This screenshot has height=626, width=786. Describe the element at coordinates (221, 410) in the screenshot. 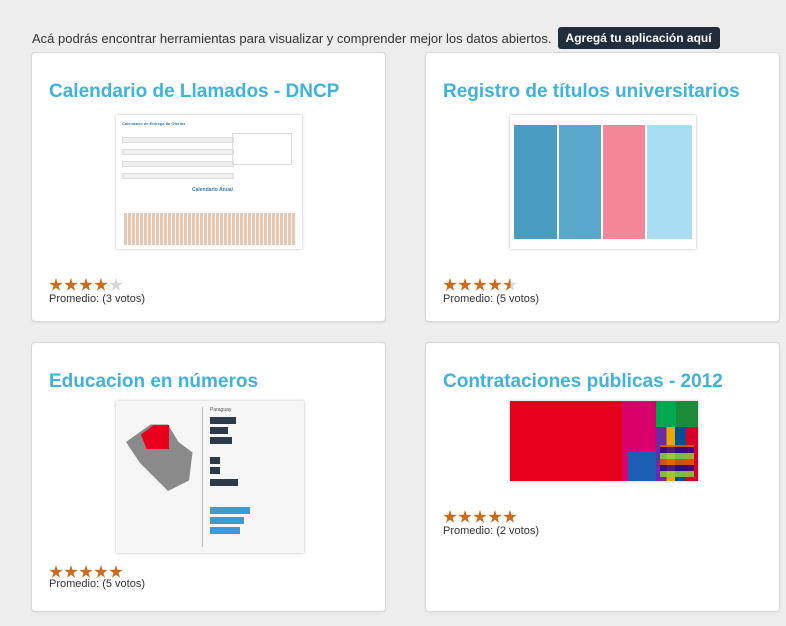

I see `thumbnail-region: Paraguay` at that location.